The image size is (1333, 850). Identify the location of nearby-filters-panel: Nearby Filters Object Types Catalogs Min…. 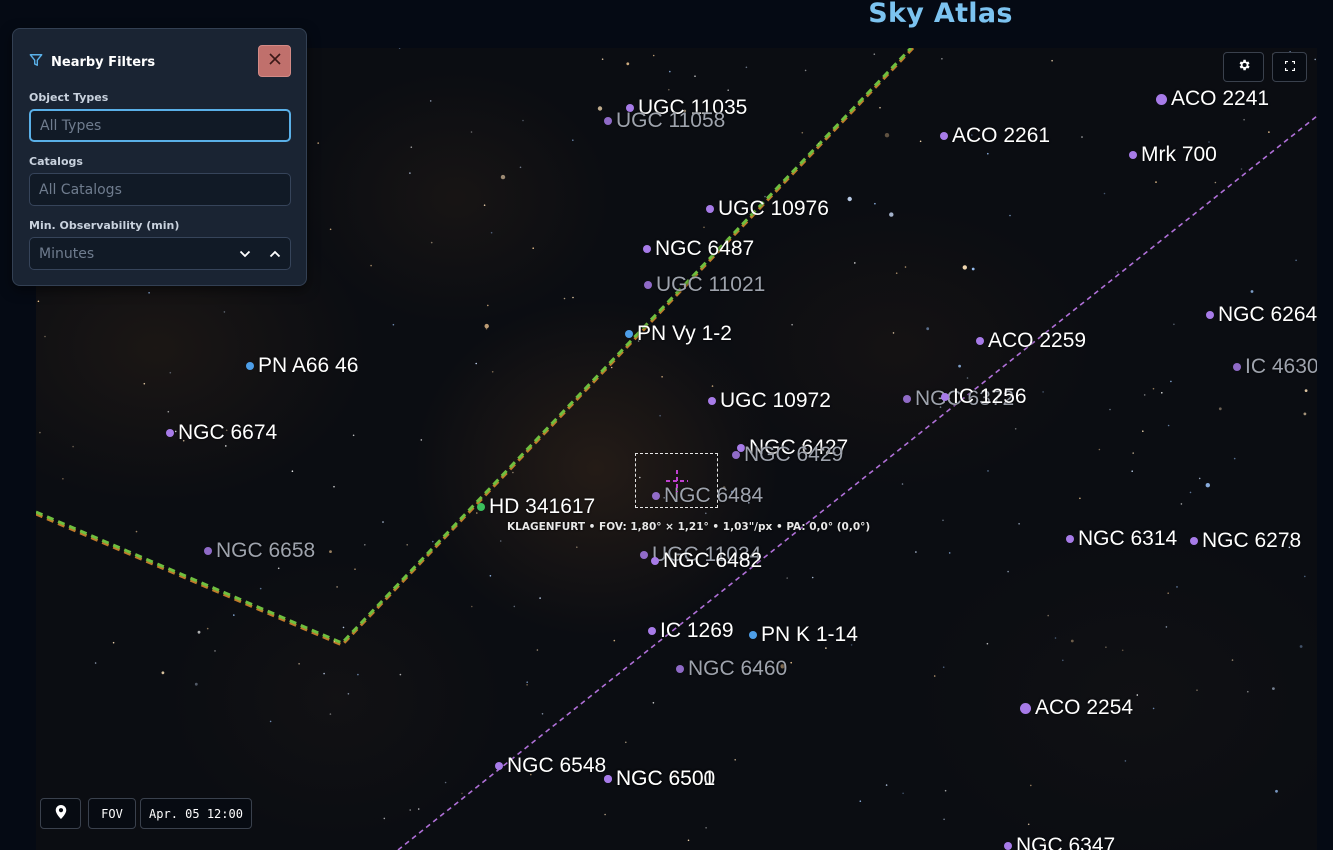
(159, 157).